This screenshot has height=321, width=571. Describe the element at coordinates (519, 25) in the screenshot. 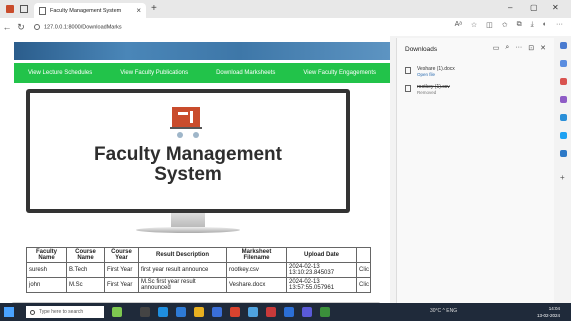

I see `collections-icon: ⧉` at that location.